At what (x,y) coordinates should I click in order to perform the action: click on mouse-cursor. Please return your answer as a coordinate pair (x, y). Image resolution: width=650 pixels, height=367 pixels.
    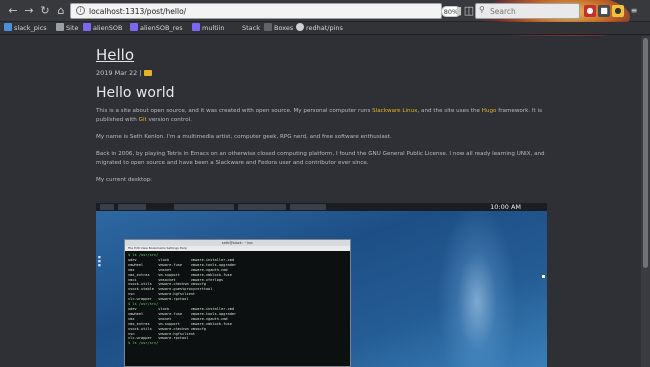
    Looking at the image, I should click on (543, 276).